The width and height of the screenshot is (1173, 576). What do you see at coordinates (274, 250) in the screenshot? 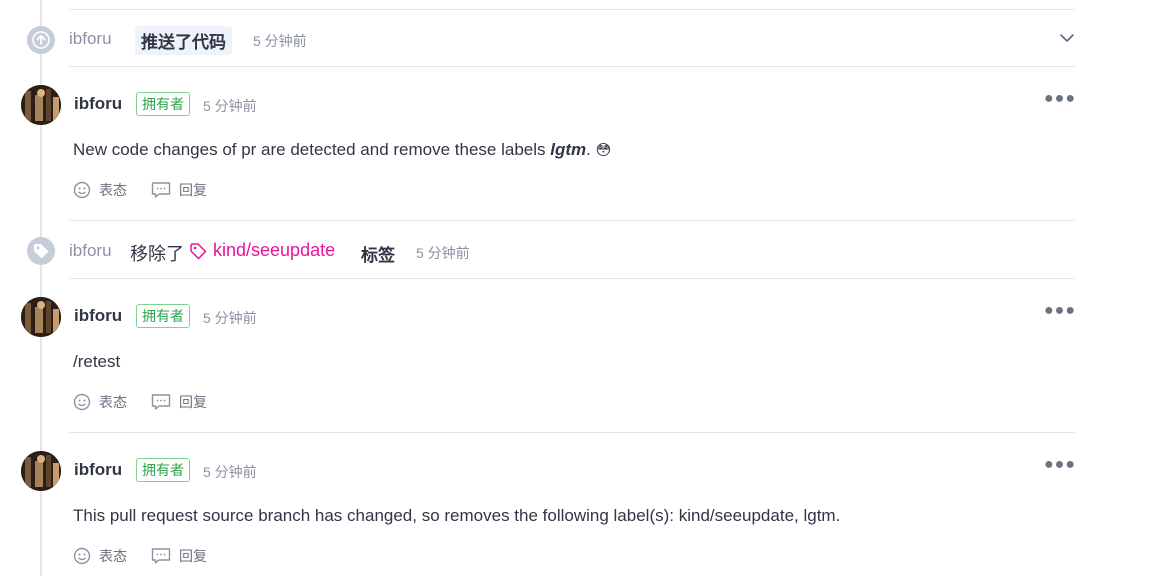
I see `label-name: kind/seeupdate` at bounding box center [274, 250].